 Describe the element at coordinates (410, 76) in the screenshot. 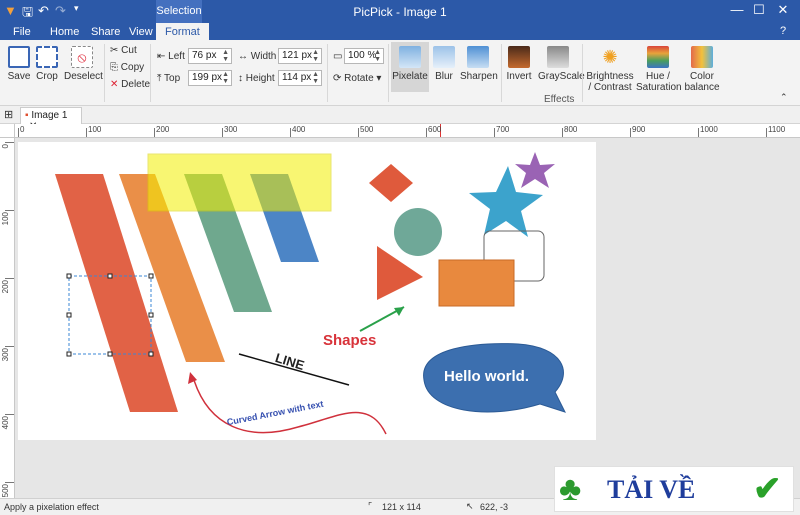

I see `pixelate-label: Pixelate` at that location.